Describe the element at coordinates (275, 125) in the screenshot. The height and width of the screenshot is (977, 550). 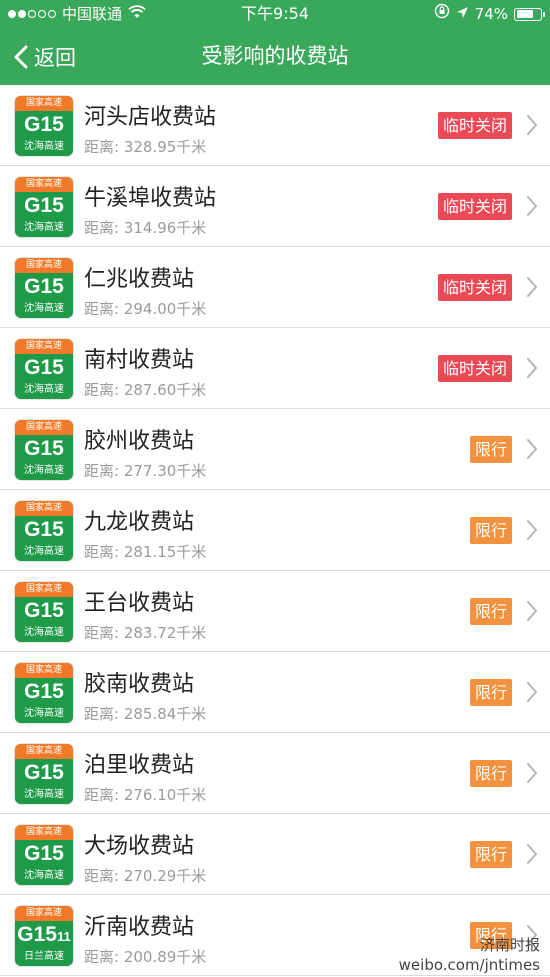
I see `station-row: 国家高速 G15 沈海高速 河头店收费站距离: 328.95千米 临时关闭` at that location.